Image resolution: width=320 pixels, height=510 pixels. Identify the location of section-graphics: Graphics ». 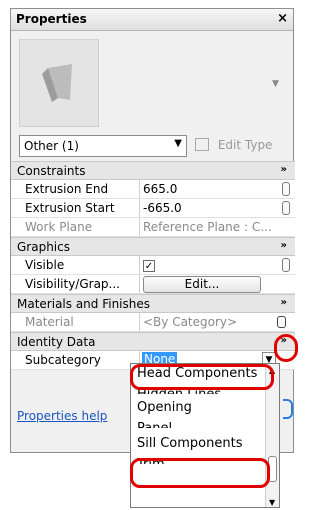
(153, 246).